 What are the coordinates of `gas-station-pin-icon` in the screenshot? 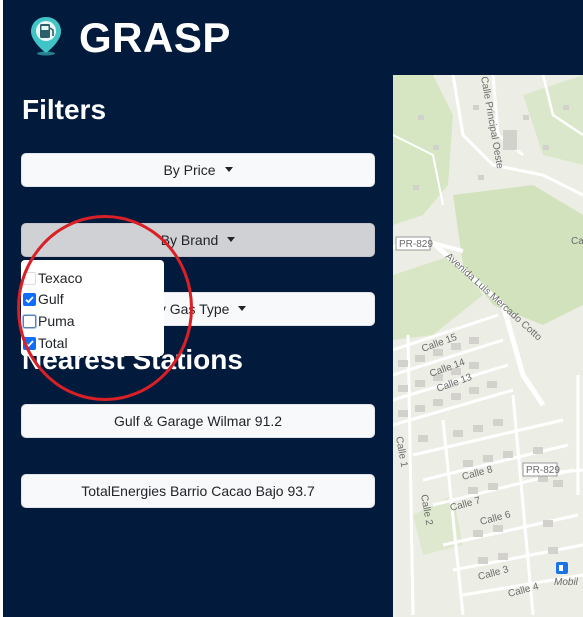 It's located at (46, 36).